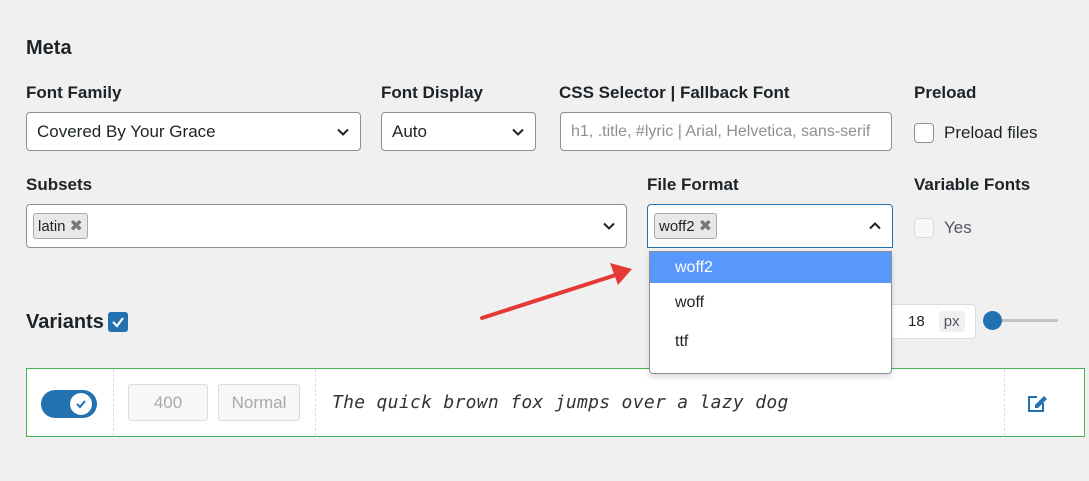 The image size is (1089, 481). I want to click on variants-checkbox, so click(118, 322).